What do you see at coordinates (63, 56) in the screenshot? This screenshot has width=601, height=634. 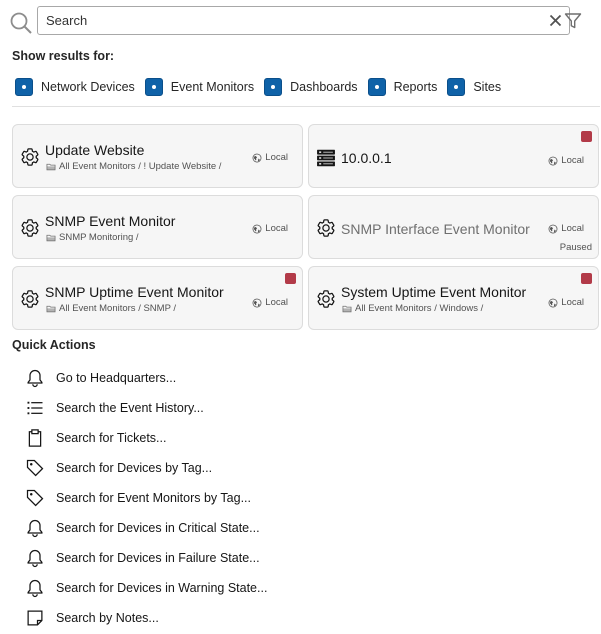 I see `show-results-heading: Show results for:` at bounding box center [63, 56].